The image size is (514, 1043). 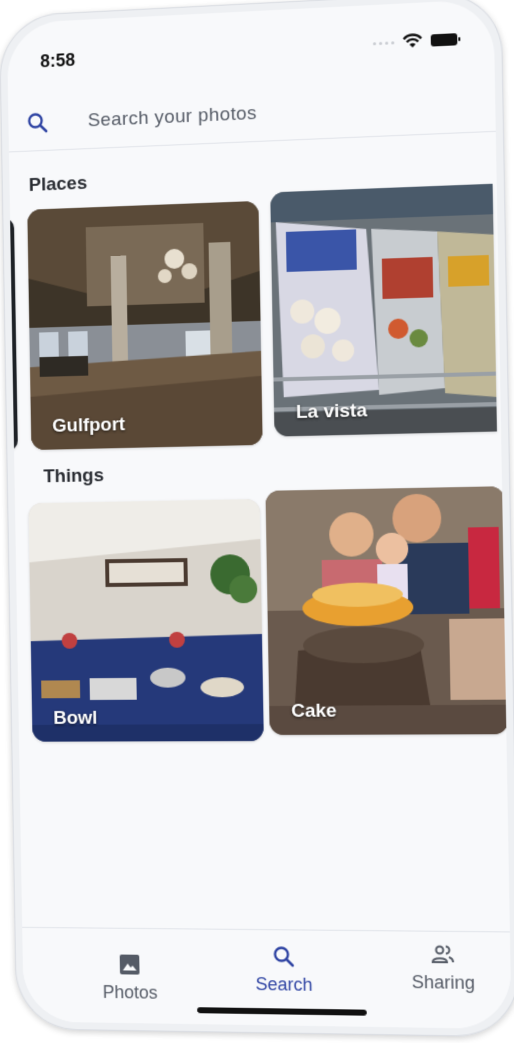 I want to click on card-label: Cake, so click(x=314, y=711).